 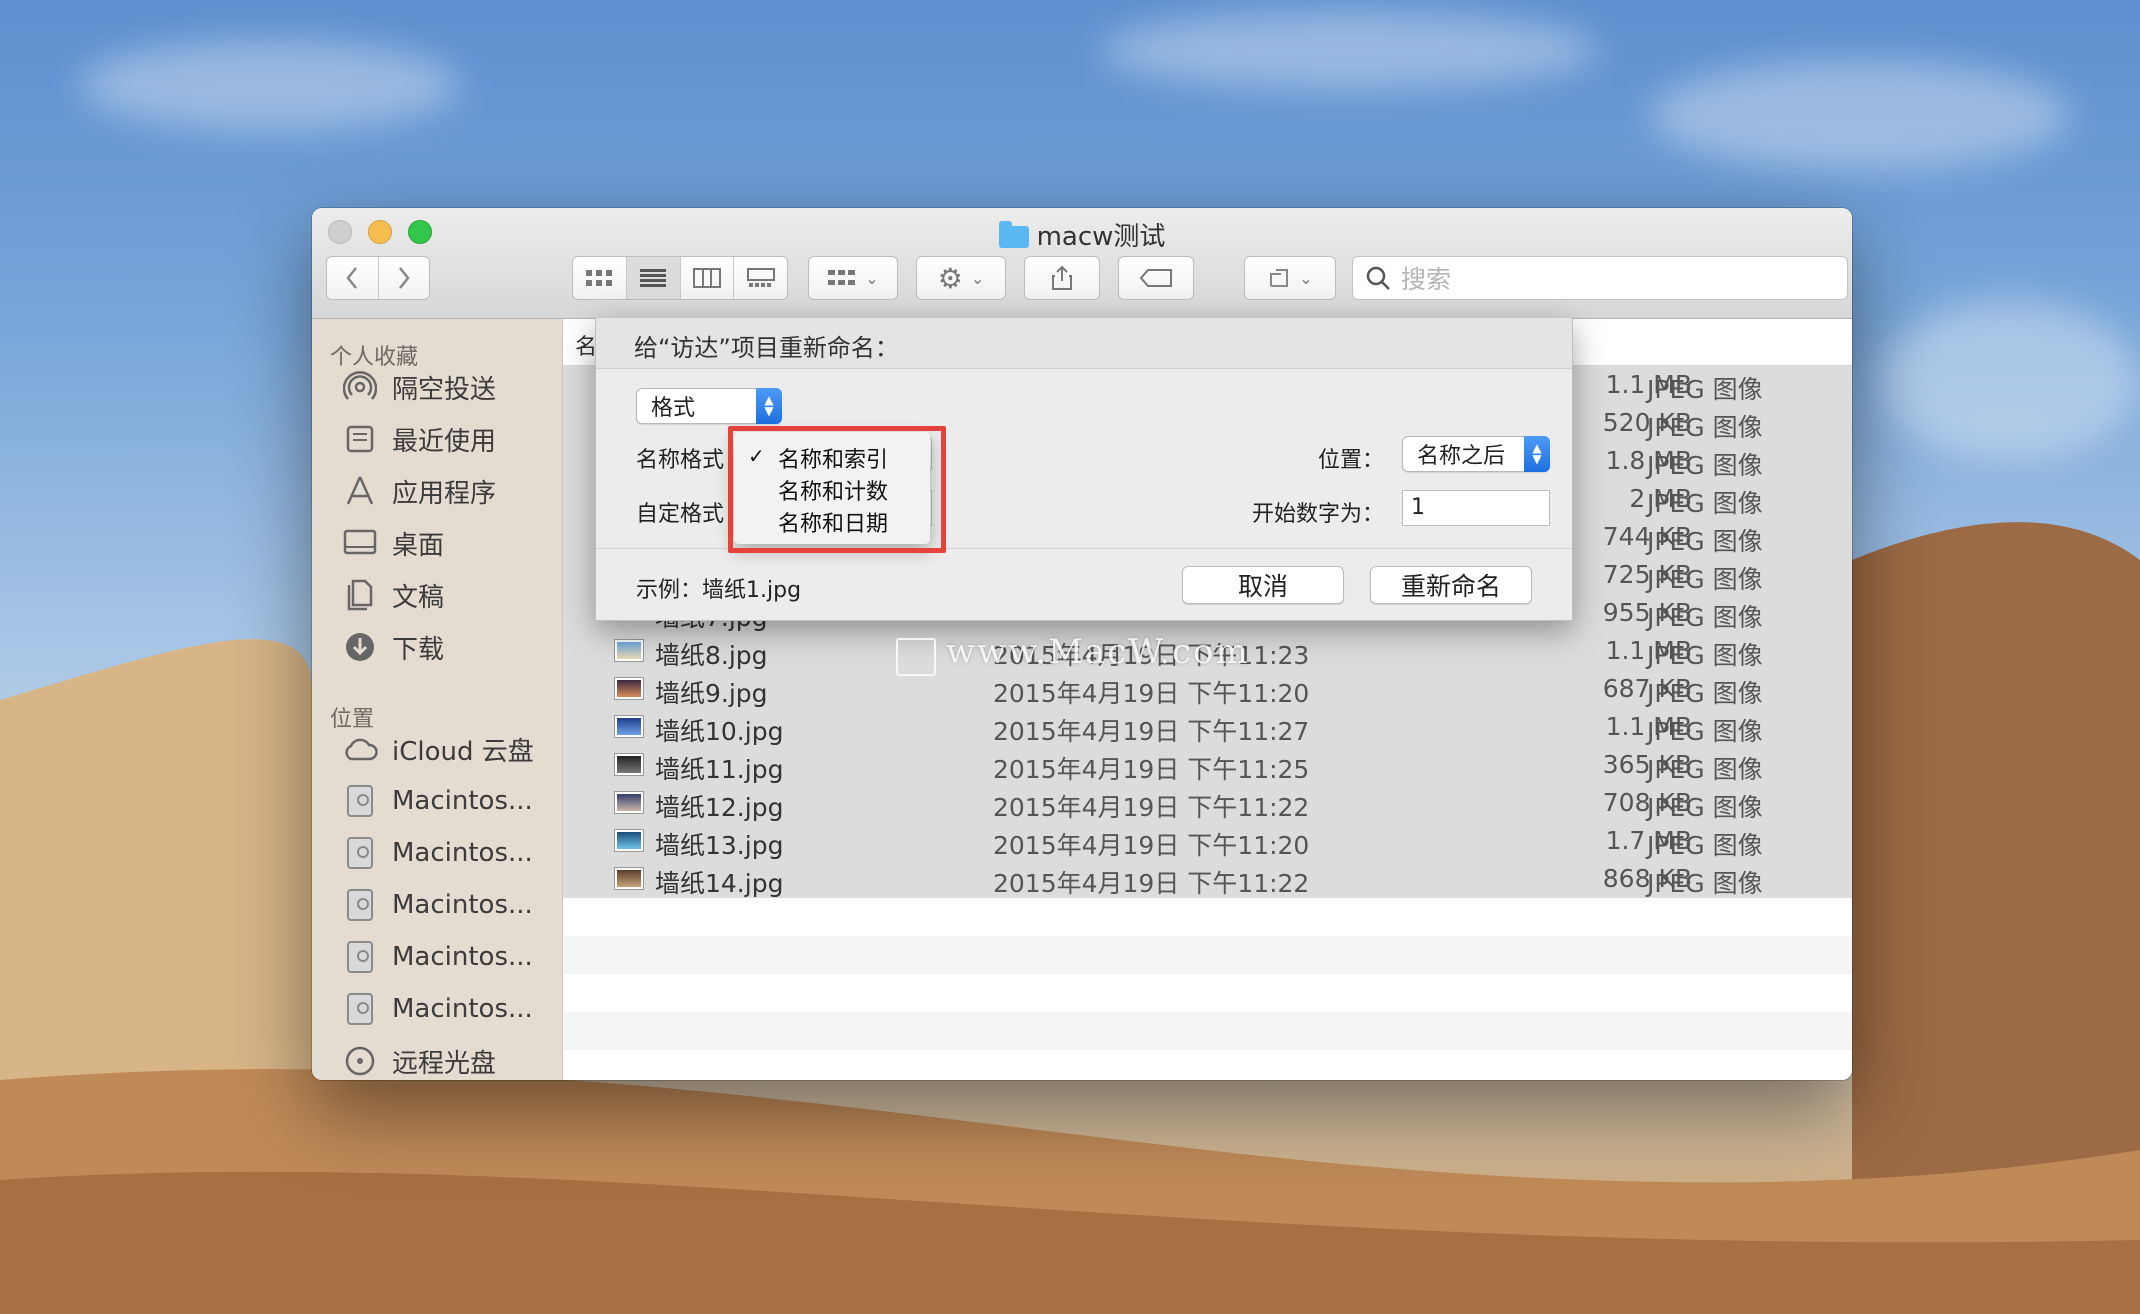 What do you see at coordinates (680, 460) in the screenshot?
I see `name-format-label: 名称格式` at bounding box center [680, 460].